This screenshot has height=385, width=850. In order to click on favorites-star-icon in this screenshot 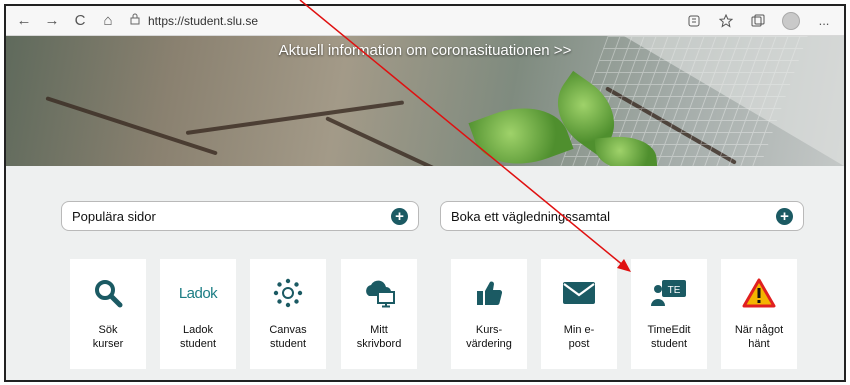, I will do `click(726, 21)`.